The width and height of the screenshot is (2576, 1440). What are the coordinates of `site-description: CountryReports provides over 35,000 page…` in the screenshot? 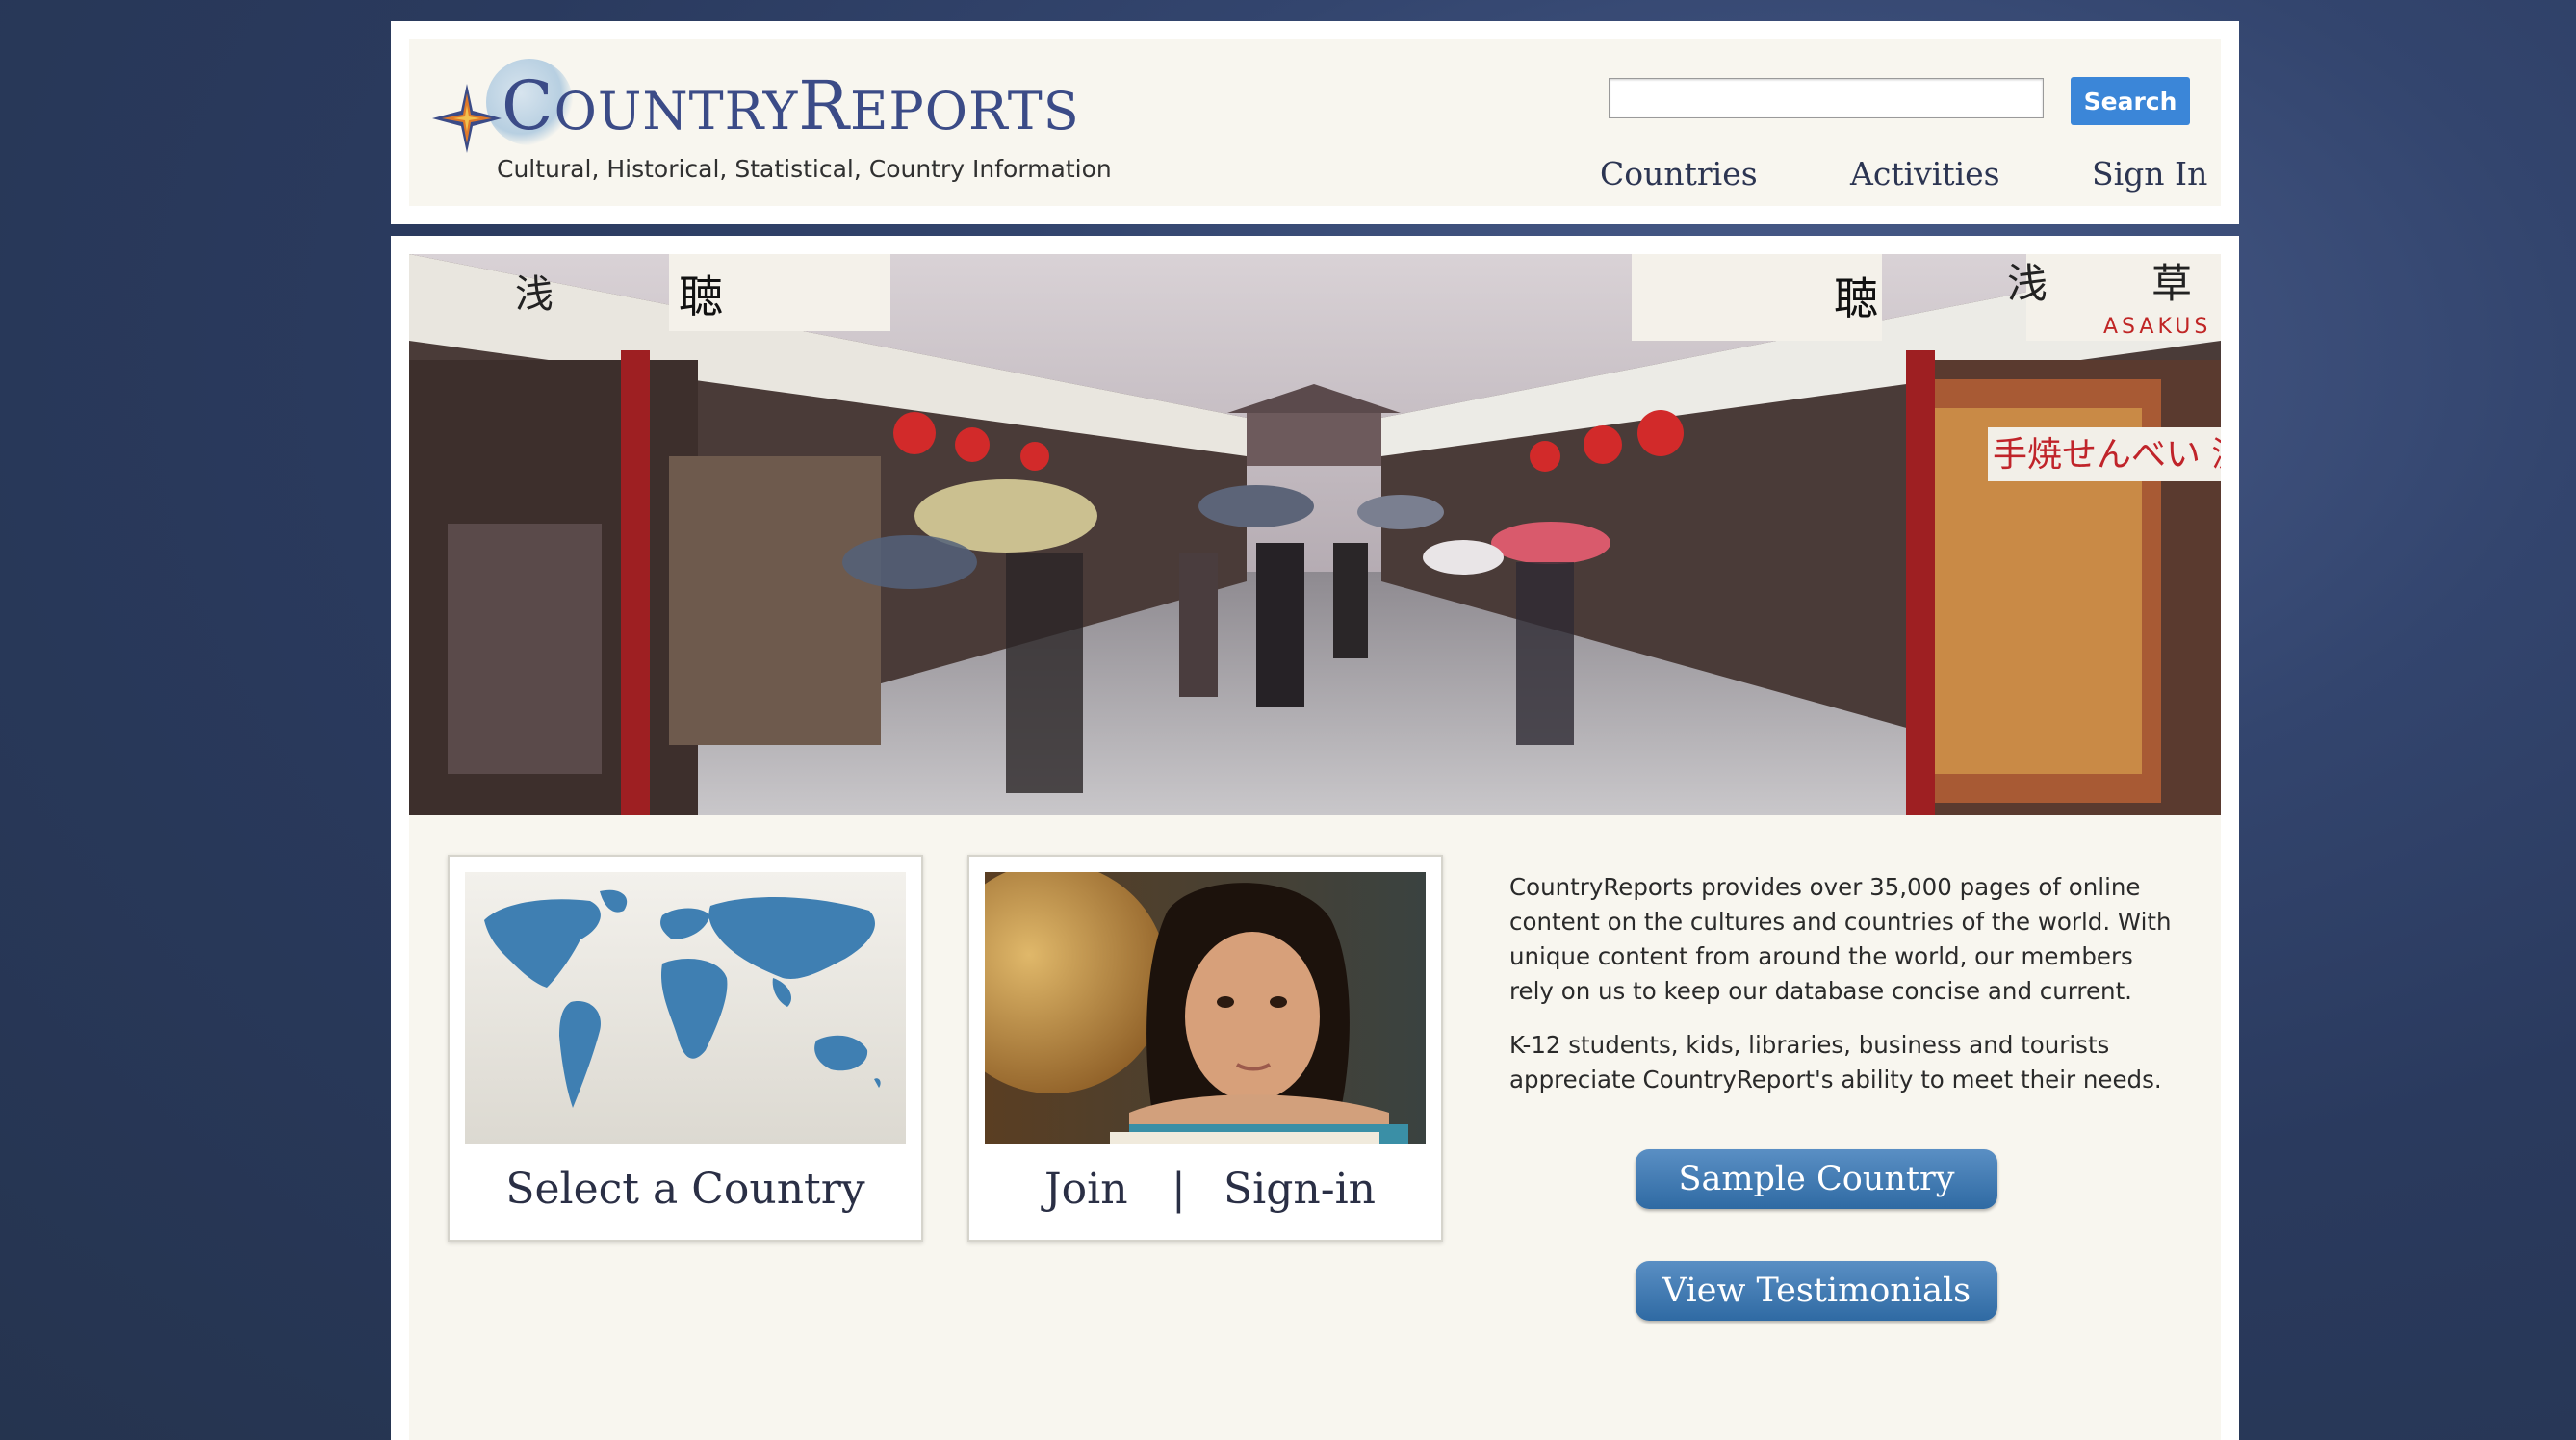 It's located at (1846, 993).